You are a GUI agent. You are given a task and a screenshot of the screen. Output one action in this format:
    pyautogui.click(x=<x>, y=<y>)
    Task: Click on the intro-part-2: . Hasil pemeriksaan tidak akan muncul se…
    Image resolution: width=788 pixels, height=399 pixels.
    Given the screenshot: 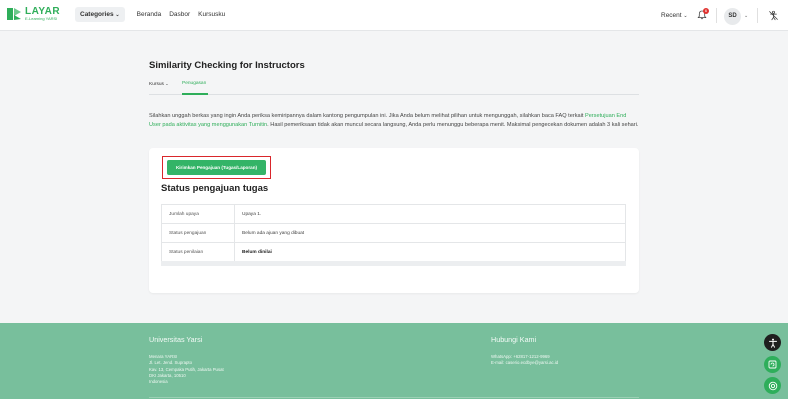 What is the action you would take?
    pyautogui.click(x=453, y=124)
    